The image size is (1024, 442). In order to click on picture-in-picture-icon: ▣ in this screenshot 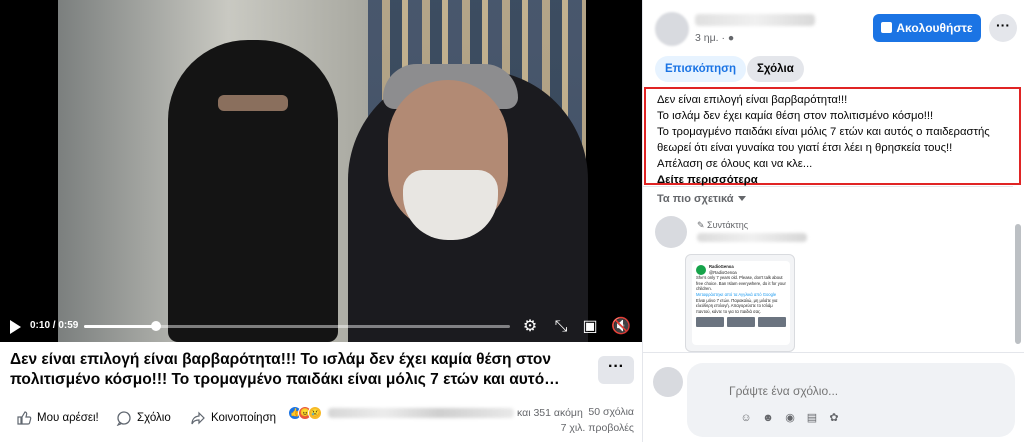, I will do `click(590, 327)`.